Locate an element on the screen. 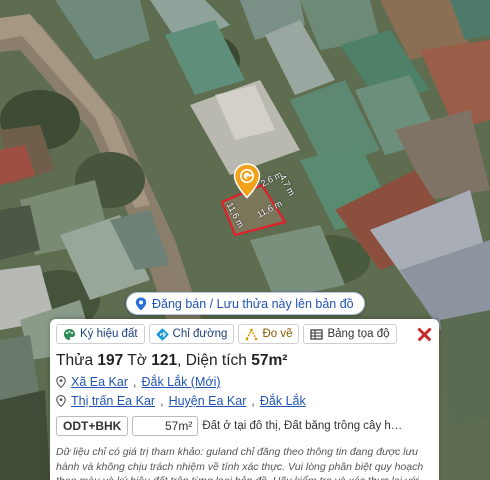 The image size is (490, 480). close-icon is located at coordinates (424, 334).